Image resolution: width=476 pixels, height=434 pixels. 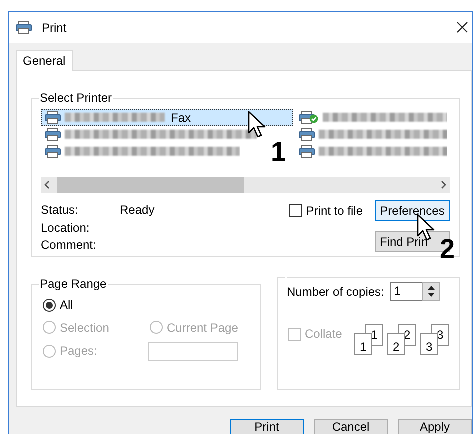 What do you see at coordinates (79, 351) in the screenshot?
I see `radio-label: Pages:` at bounding box center [79, 351].